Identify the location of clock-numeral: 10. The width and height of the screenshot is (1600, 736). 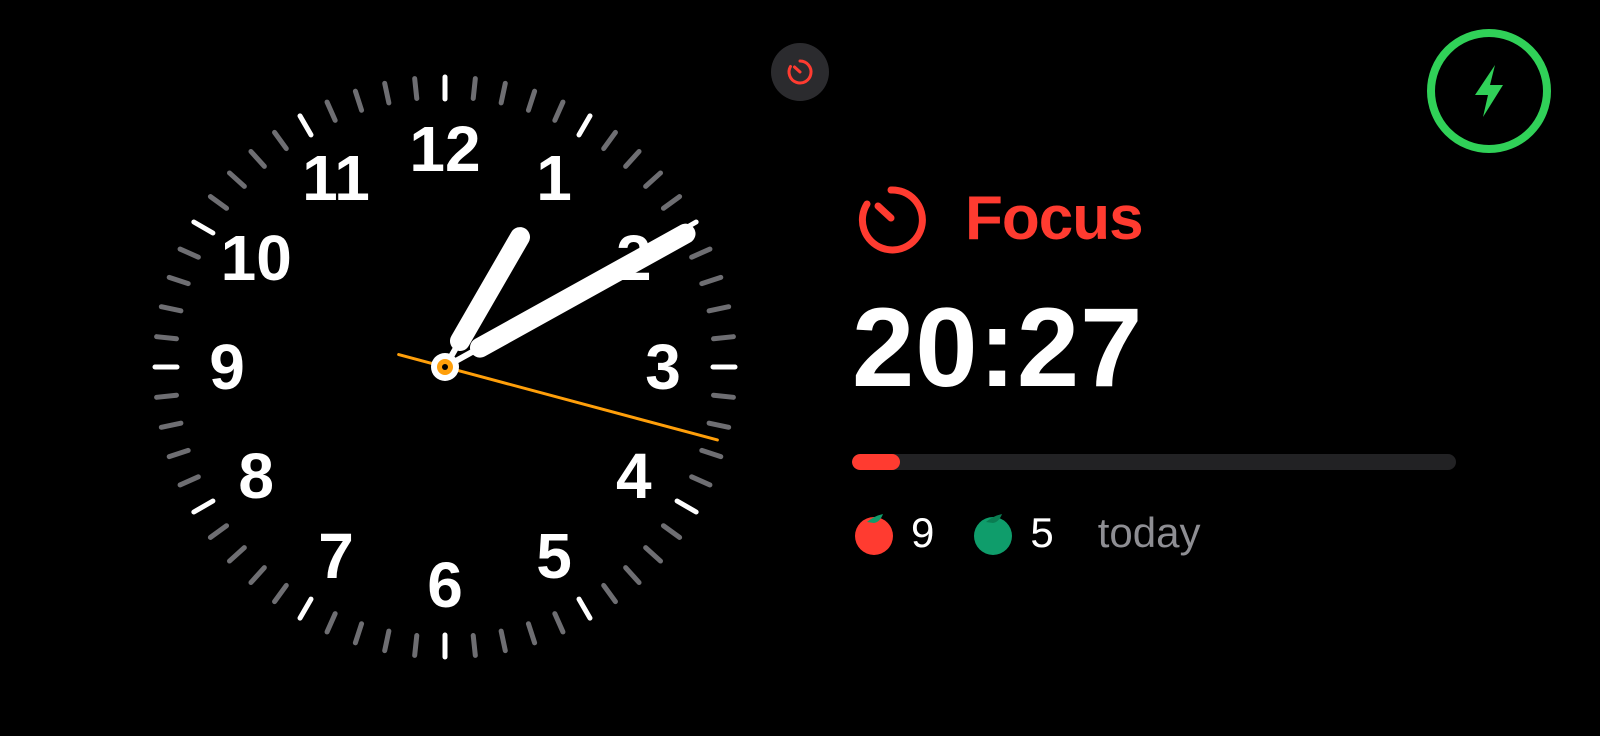
(256, 258).